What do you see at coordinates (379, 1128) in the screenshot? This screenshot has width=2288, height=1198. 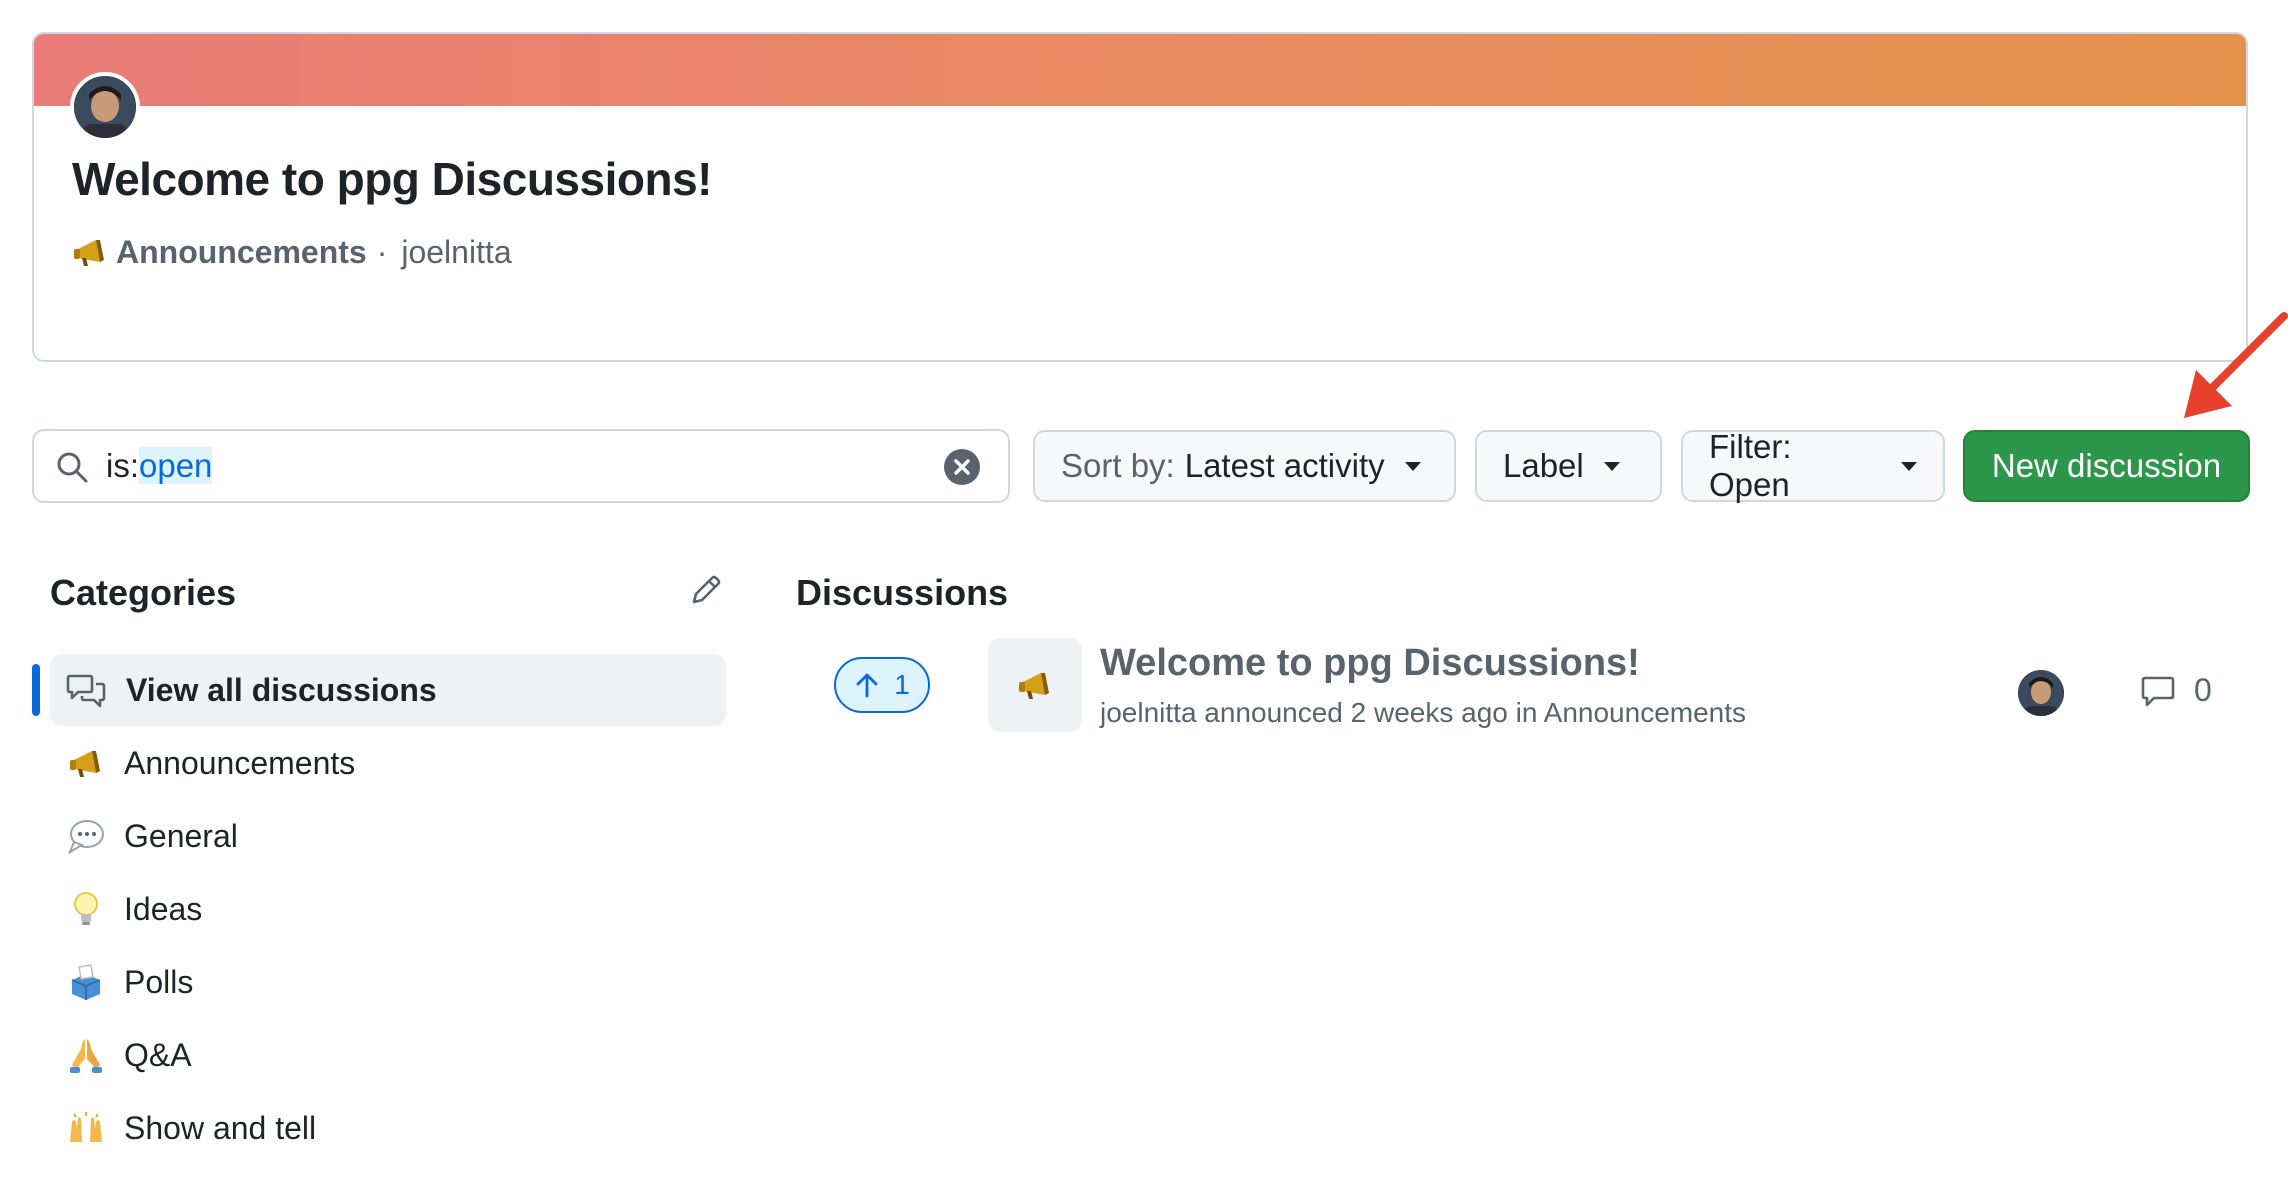 I see `sidebar-item-show-and-tell: Show and tell` at bounding box center [379, 1128].